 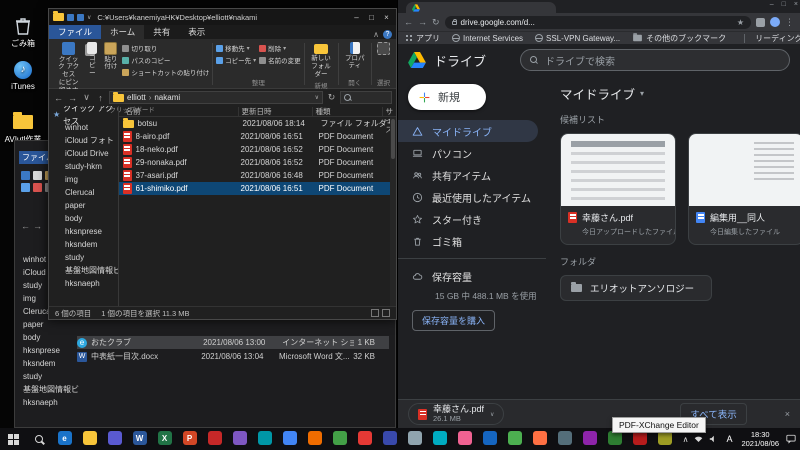 I want to click on taskbar-app-app-cyan, so click(x=439, y=439).